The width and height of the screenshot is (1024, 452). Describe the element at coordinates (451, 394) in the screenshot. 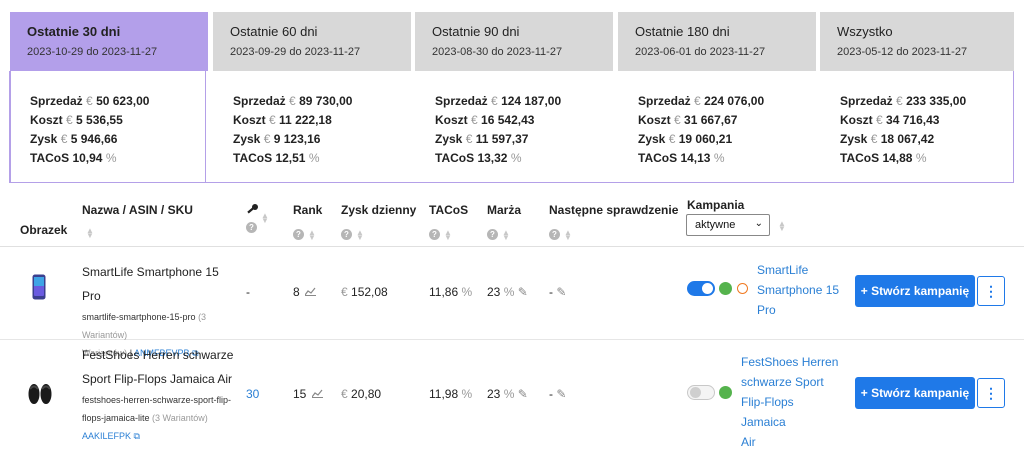

I see `tacos-value: 11,98 %` at that location.